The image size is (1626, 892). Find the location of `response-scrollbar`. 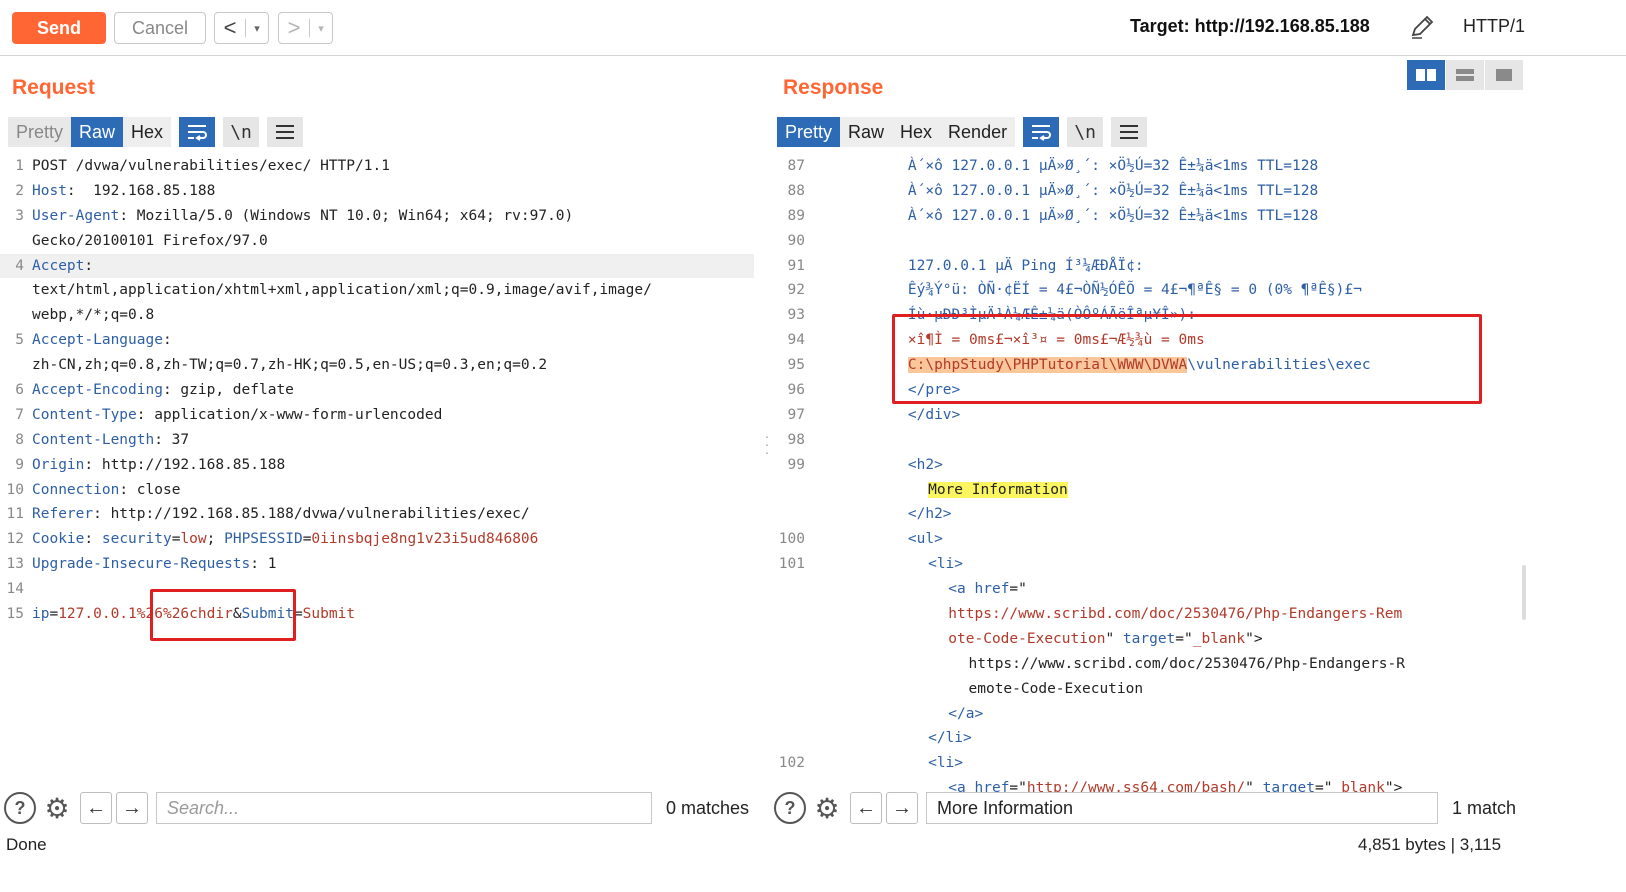

response-scrollbar is located at coordinates (1524, 592).